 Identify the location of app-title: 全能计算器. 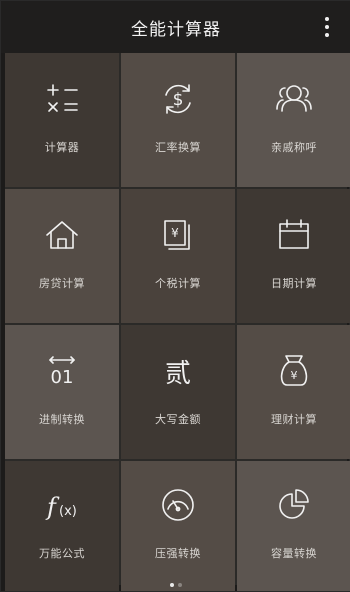
(176, 29).